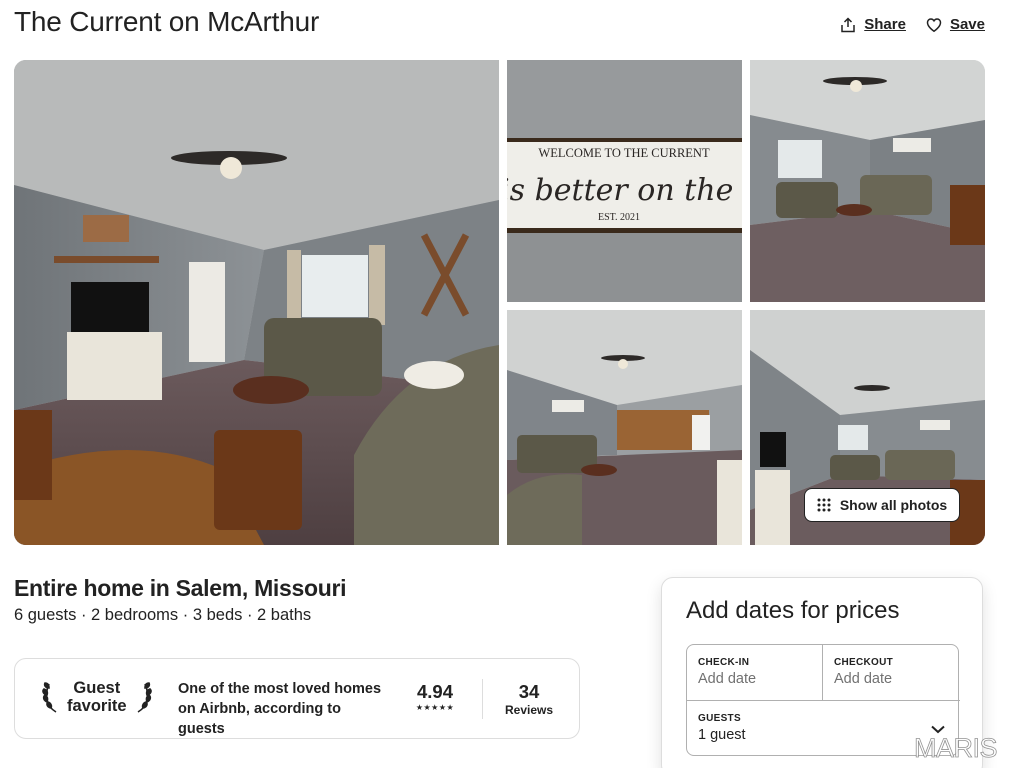  I want to click on checkin-field: CHECK-IN Add date, so click(755, 672).